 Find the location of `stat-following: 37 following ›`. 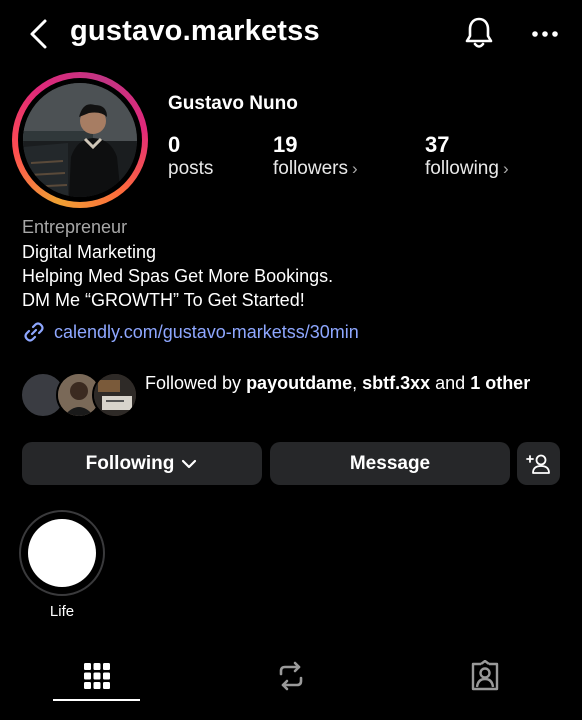

stat-following: 37 following › is located at coordinates (467, 156).